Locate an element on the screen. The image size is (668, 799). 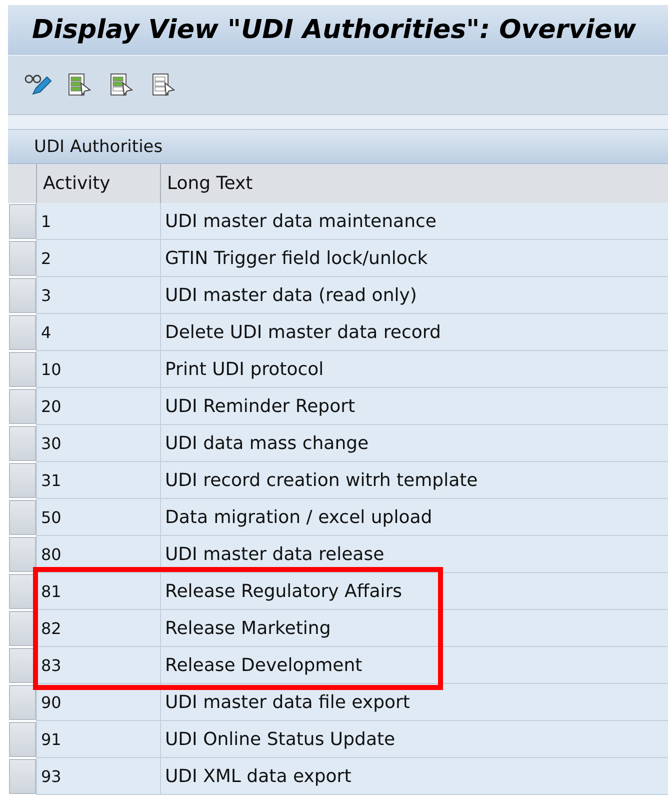
table-cell: 2 is located at coordinates (98, 258).